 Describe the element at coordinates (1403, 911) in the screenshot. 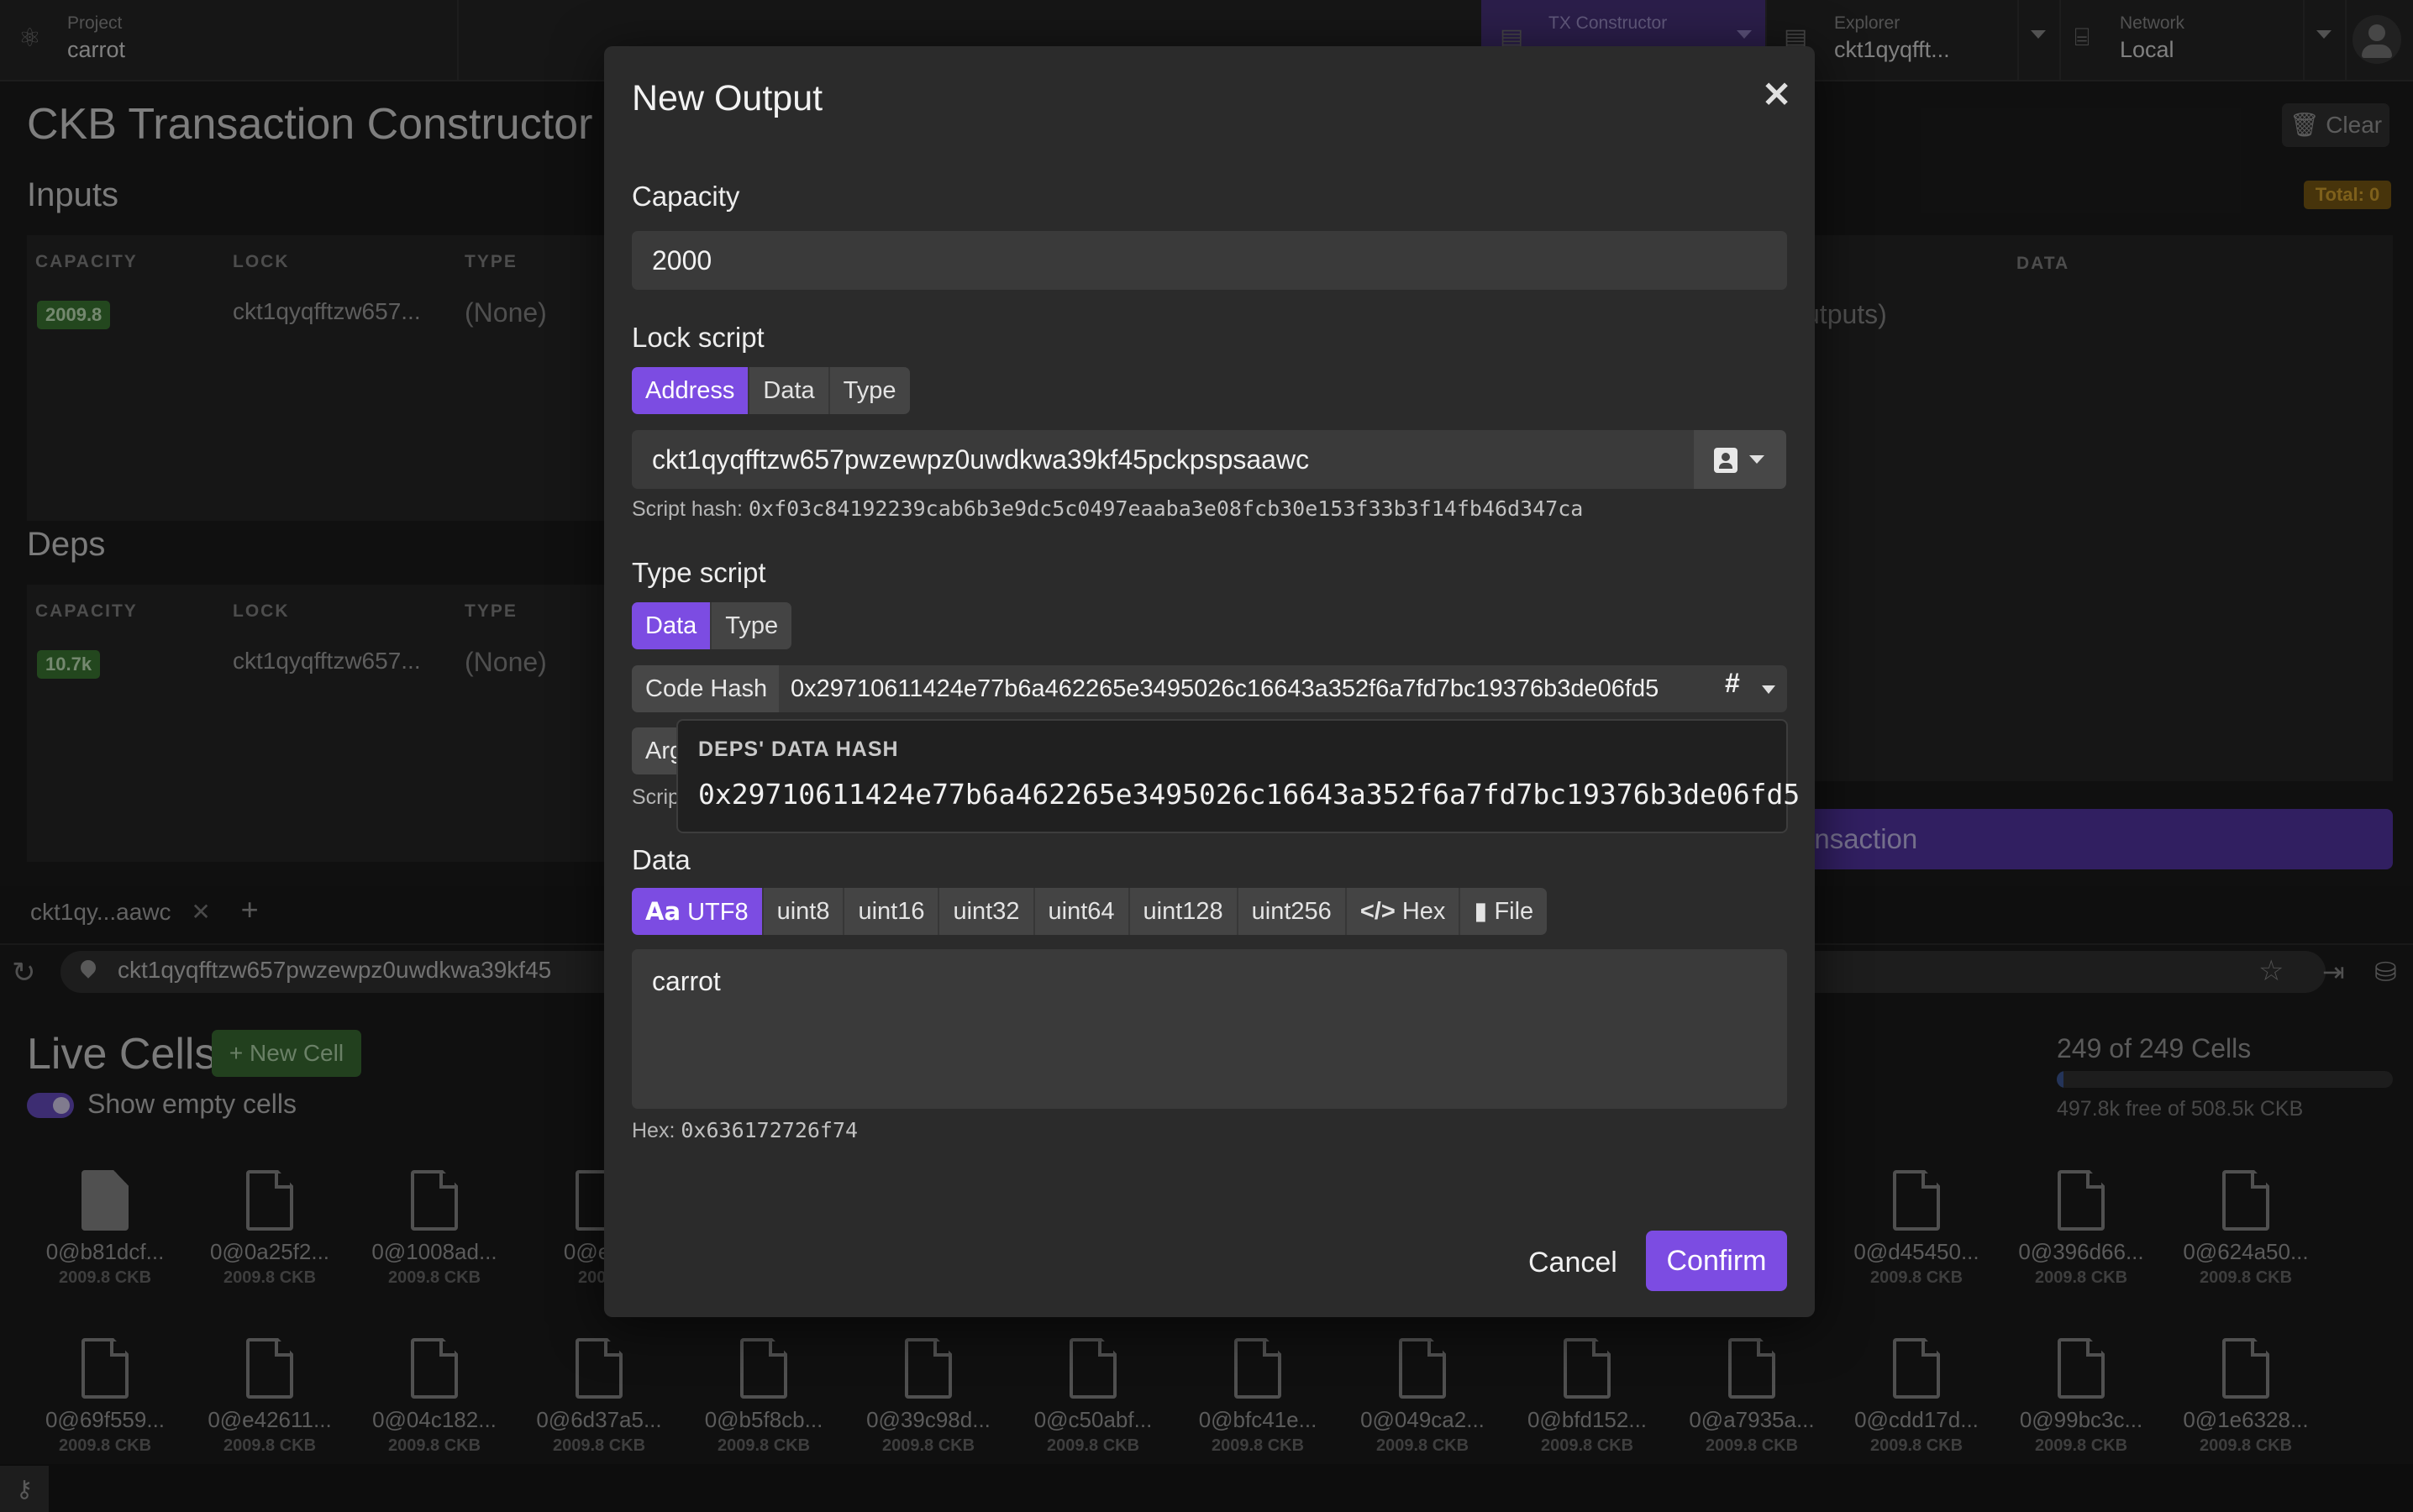

I see `format-tab-hex: </> Hex` at that location.